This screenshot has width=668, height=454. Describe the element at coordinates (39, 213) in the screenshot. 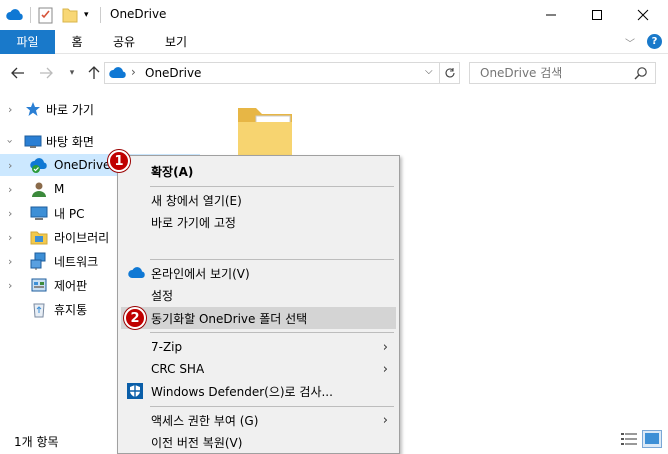

I see `pc-icon` at that location.